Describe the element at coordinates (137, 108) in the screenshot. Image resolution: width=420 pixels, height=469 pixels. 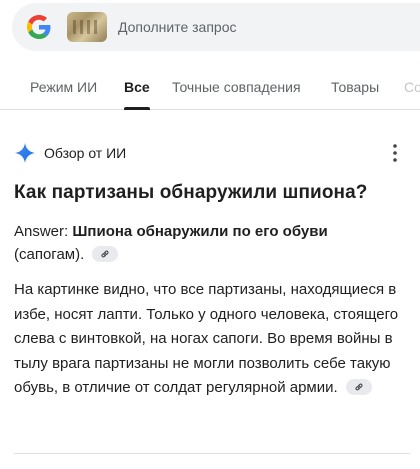
I see `active-tab-indicator` at that location.